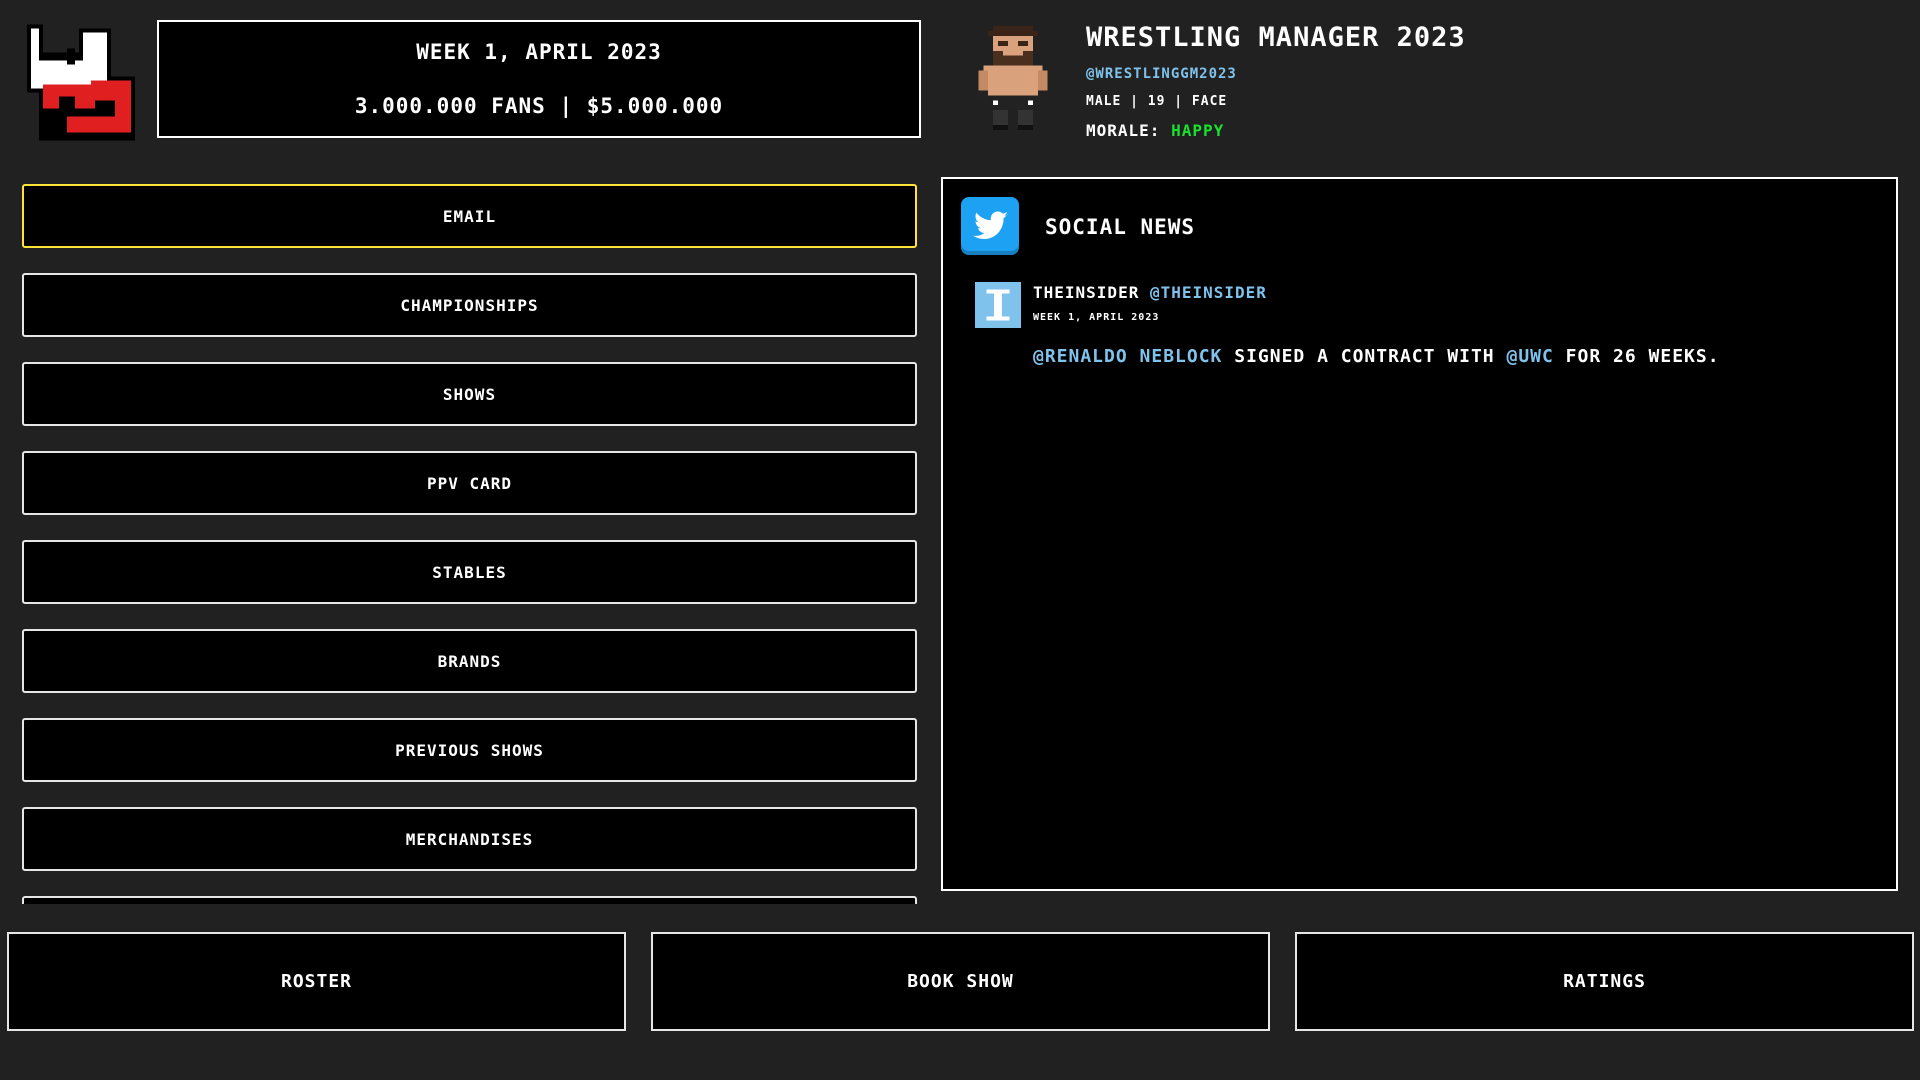 The height and width of the screenshot is (1080, 1920). Describe the element at coordinates (1161, 74) in the screenshot. I see `profile-handle: @WRESTLINGGM2023` at that location.